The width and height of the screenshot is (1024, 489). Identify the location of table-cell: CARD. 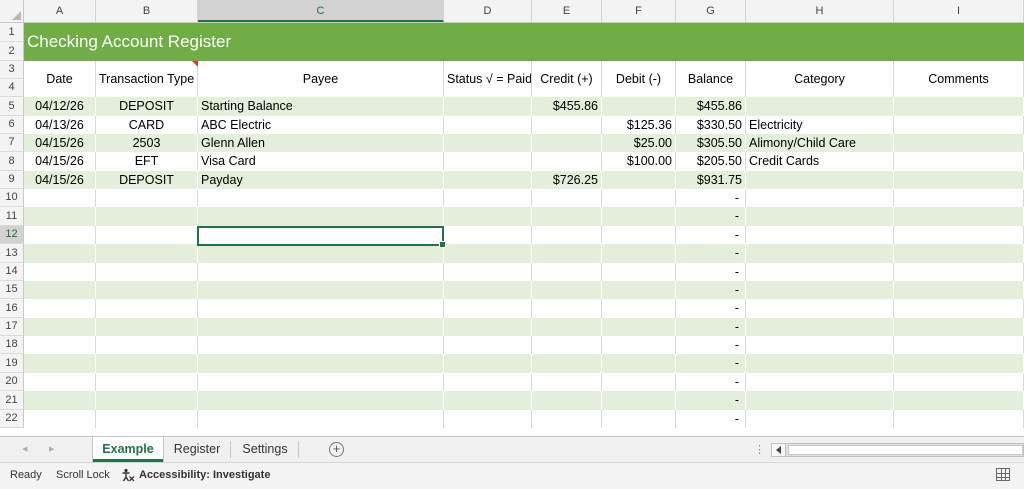
(147, 125).